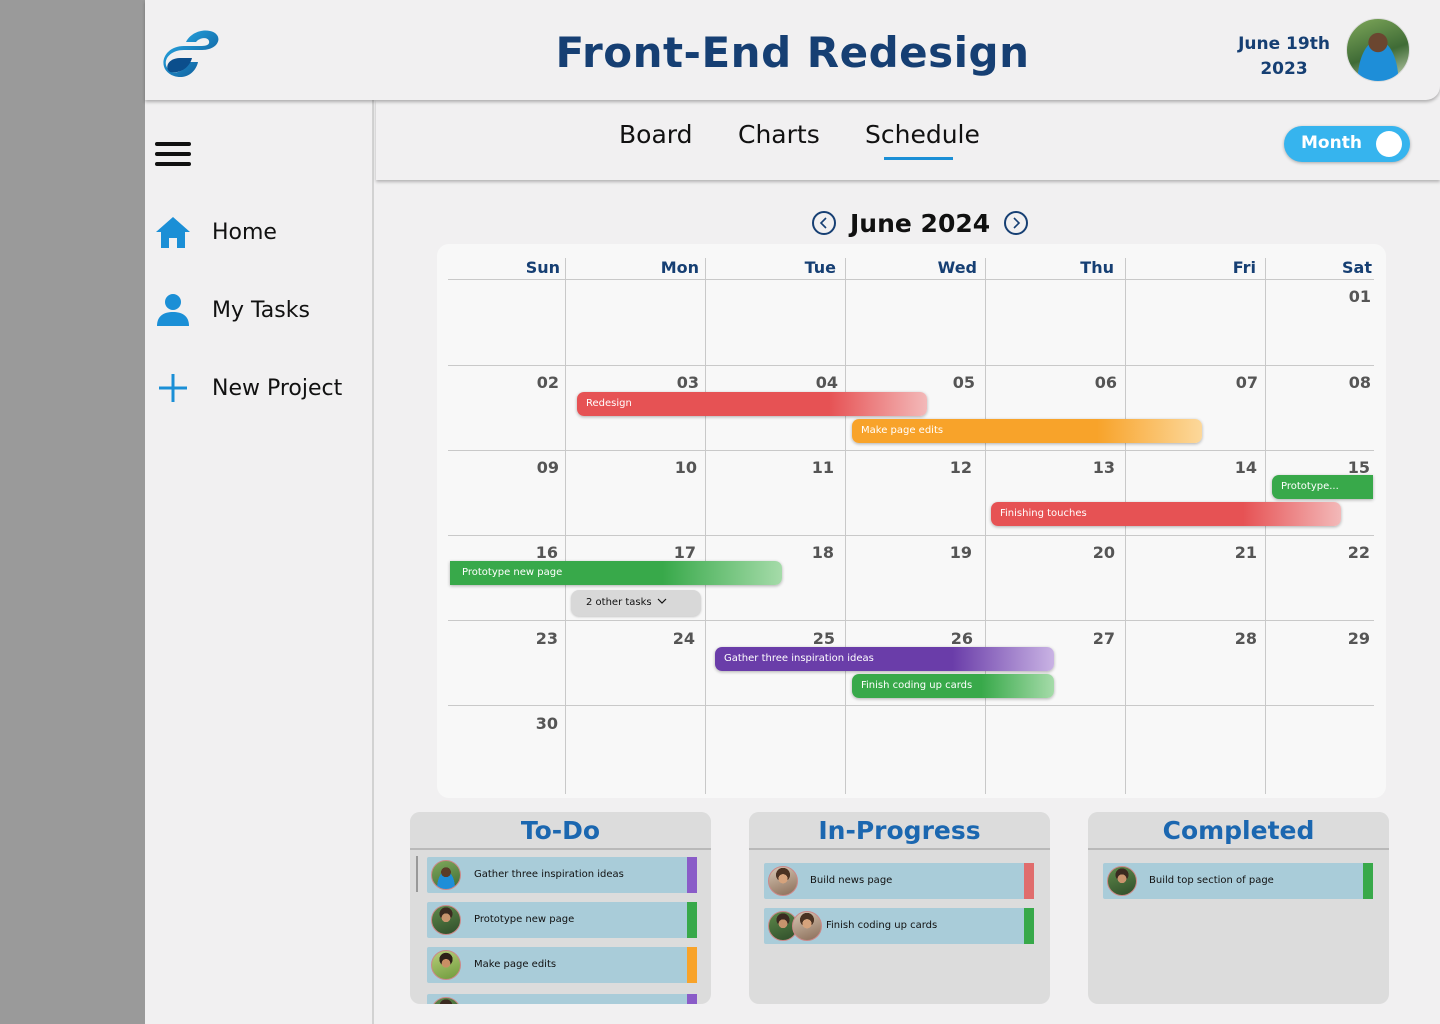  I want to click on day-cell-number: 18, so click(814, 552).